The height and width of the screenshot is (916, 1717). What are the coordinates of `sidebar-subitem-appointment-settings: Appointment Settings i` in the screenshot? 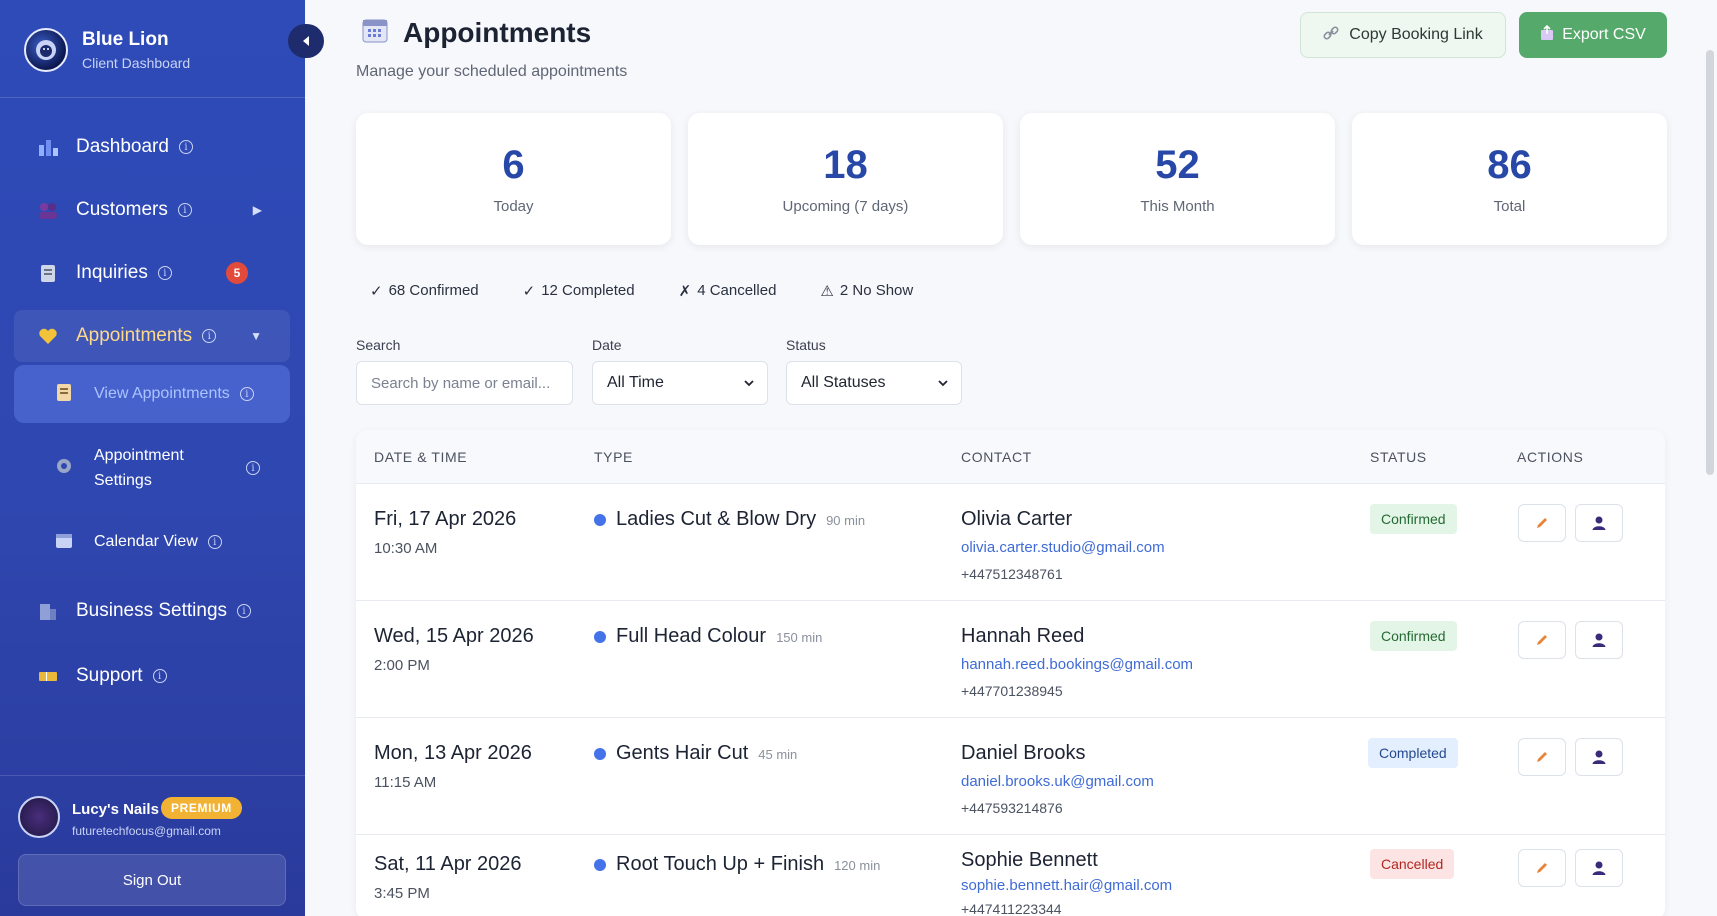 It's located at (152, 468).